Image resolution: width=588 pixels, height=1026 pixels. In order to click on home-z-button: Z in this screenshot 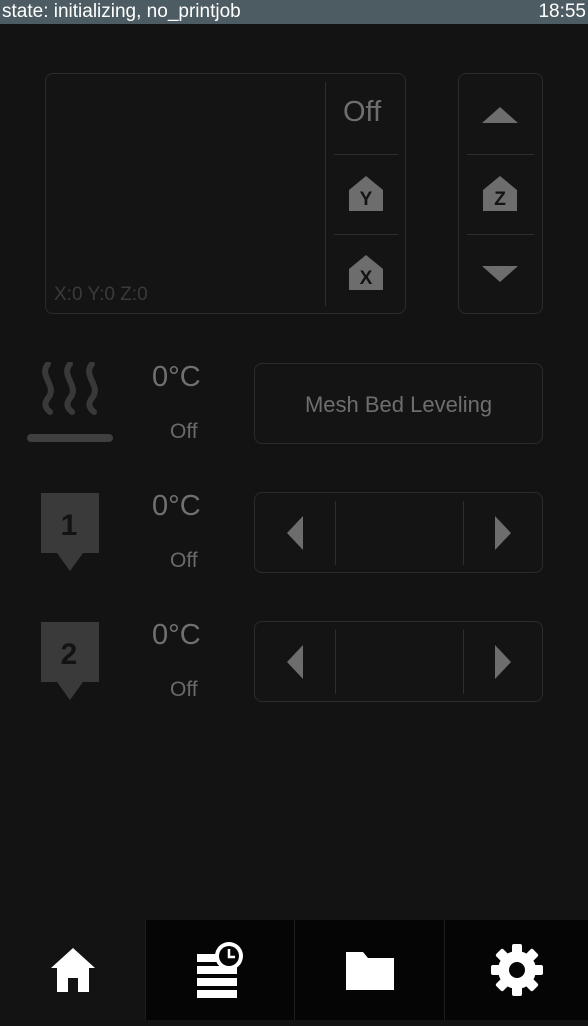, I will do `click(500, 194)`.